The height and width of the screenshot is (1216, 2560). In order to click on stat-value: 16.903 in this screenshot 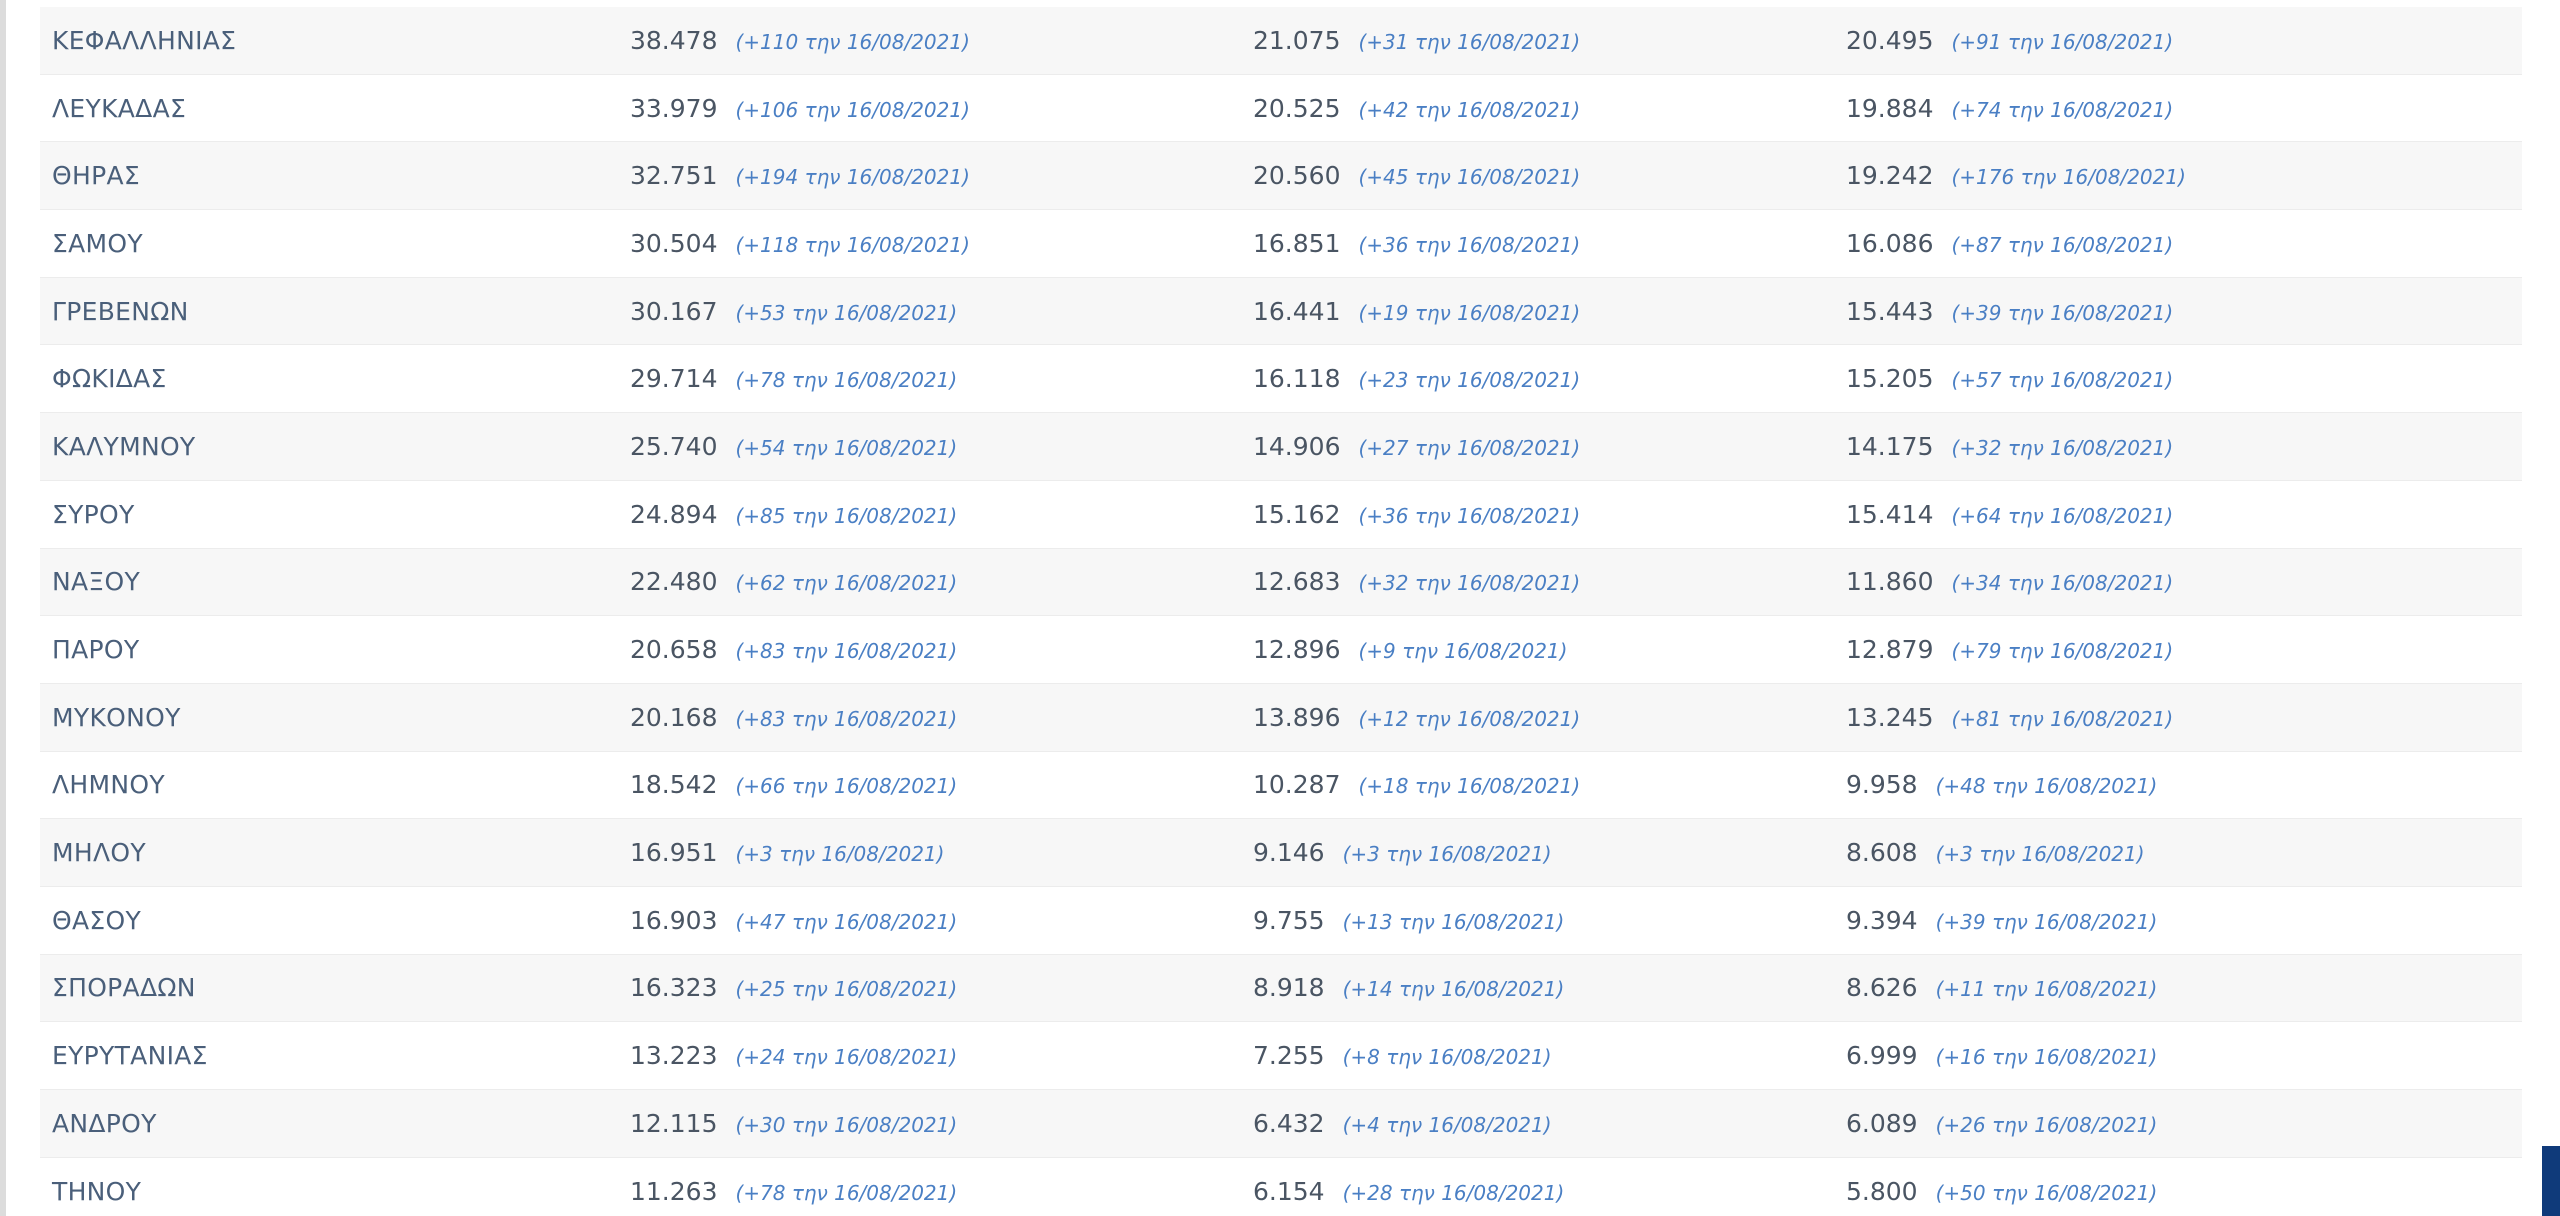, I will do `click(674, 920)`.